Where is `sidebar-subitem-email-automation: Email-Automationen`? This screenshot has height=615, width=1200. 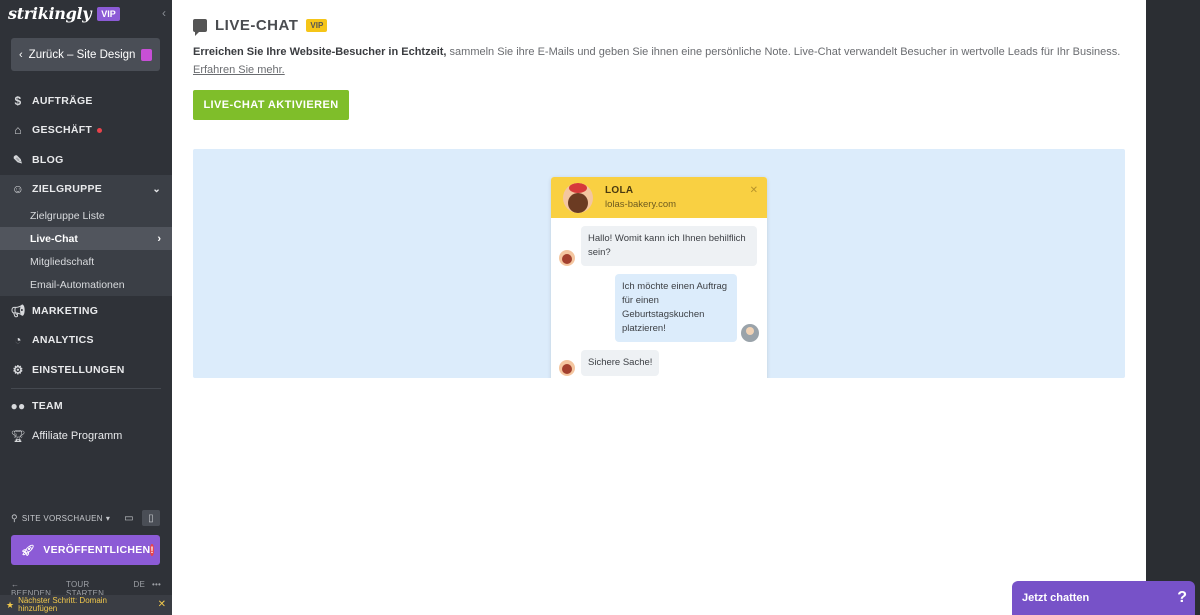 sidebar-subitem-email-automation: Email-Automationen is located at coordinates (86, 284).